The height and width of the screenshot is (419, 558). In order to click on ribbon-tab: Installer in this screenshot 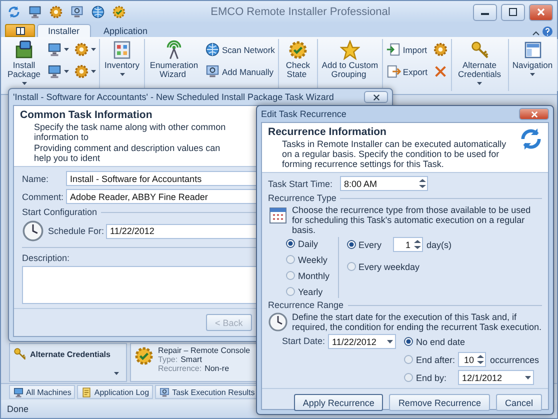, I will do `click(64, 30)`.